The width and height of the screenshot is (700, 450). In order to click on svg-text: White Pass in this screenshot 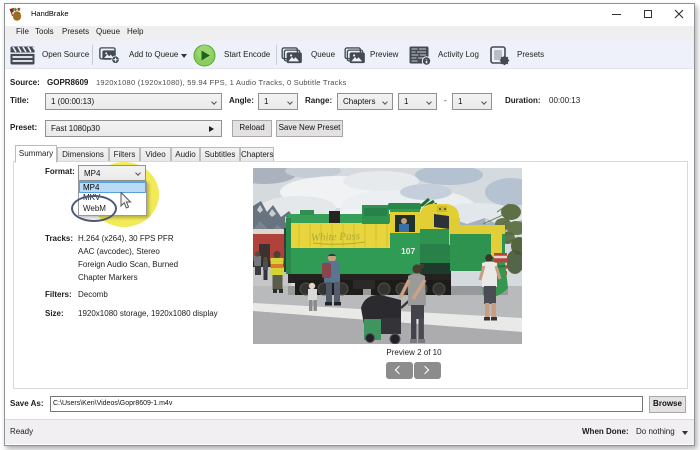, I will do `click(336, 237)`.